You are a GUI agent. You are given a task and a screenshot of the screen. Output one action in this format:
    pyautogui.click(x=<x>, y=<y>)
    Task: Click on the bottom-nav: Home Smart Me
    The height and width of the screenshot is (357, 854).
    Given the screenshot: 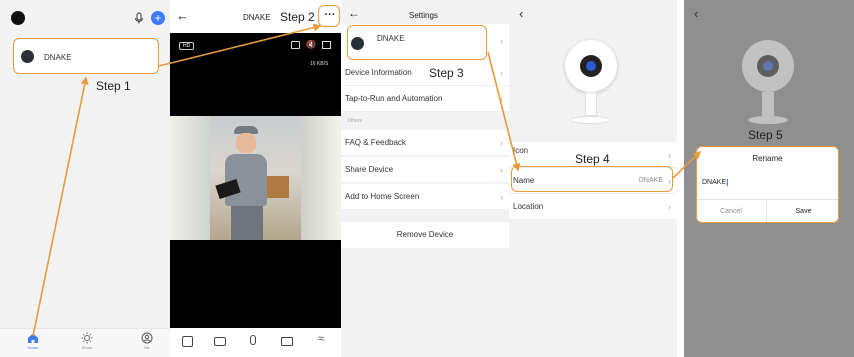 What is the action you would take?
    pyautogui.click(x=85, y=342)
    